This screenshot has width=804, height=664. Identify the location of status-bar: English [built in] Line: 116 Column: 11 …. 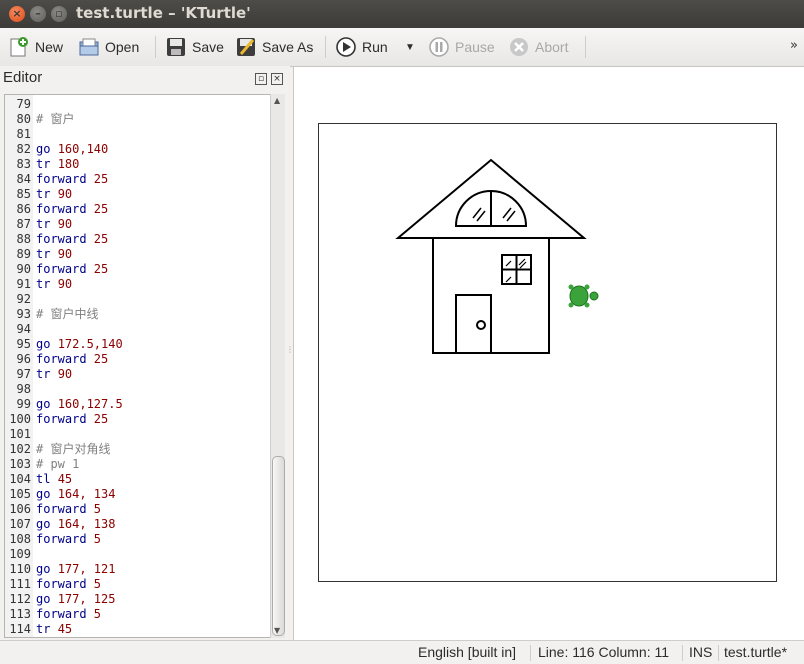
(402, 652).